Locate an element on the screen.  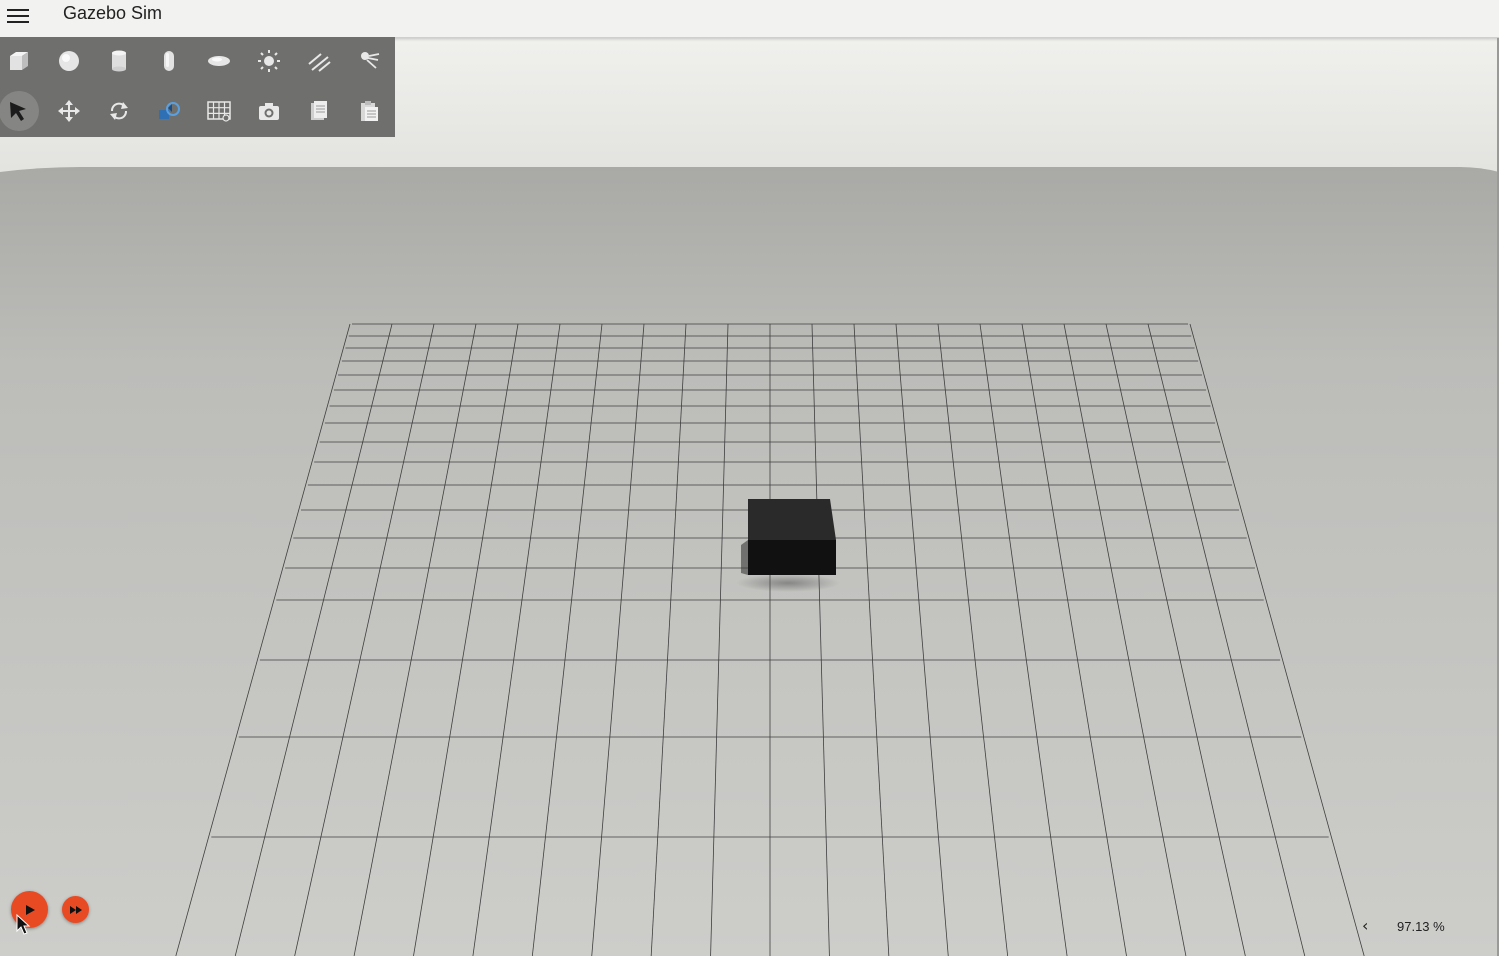
copy-icon is located at coordinates (319, 110).